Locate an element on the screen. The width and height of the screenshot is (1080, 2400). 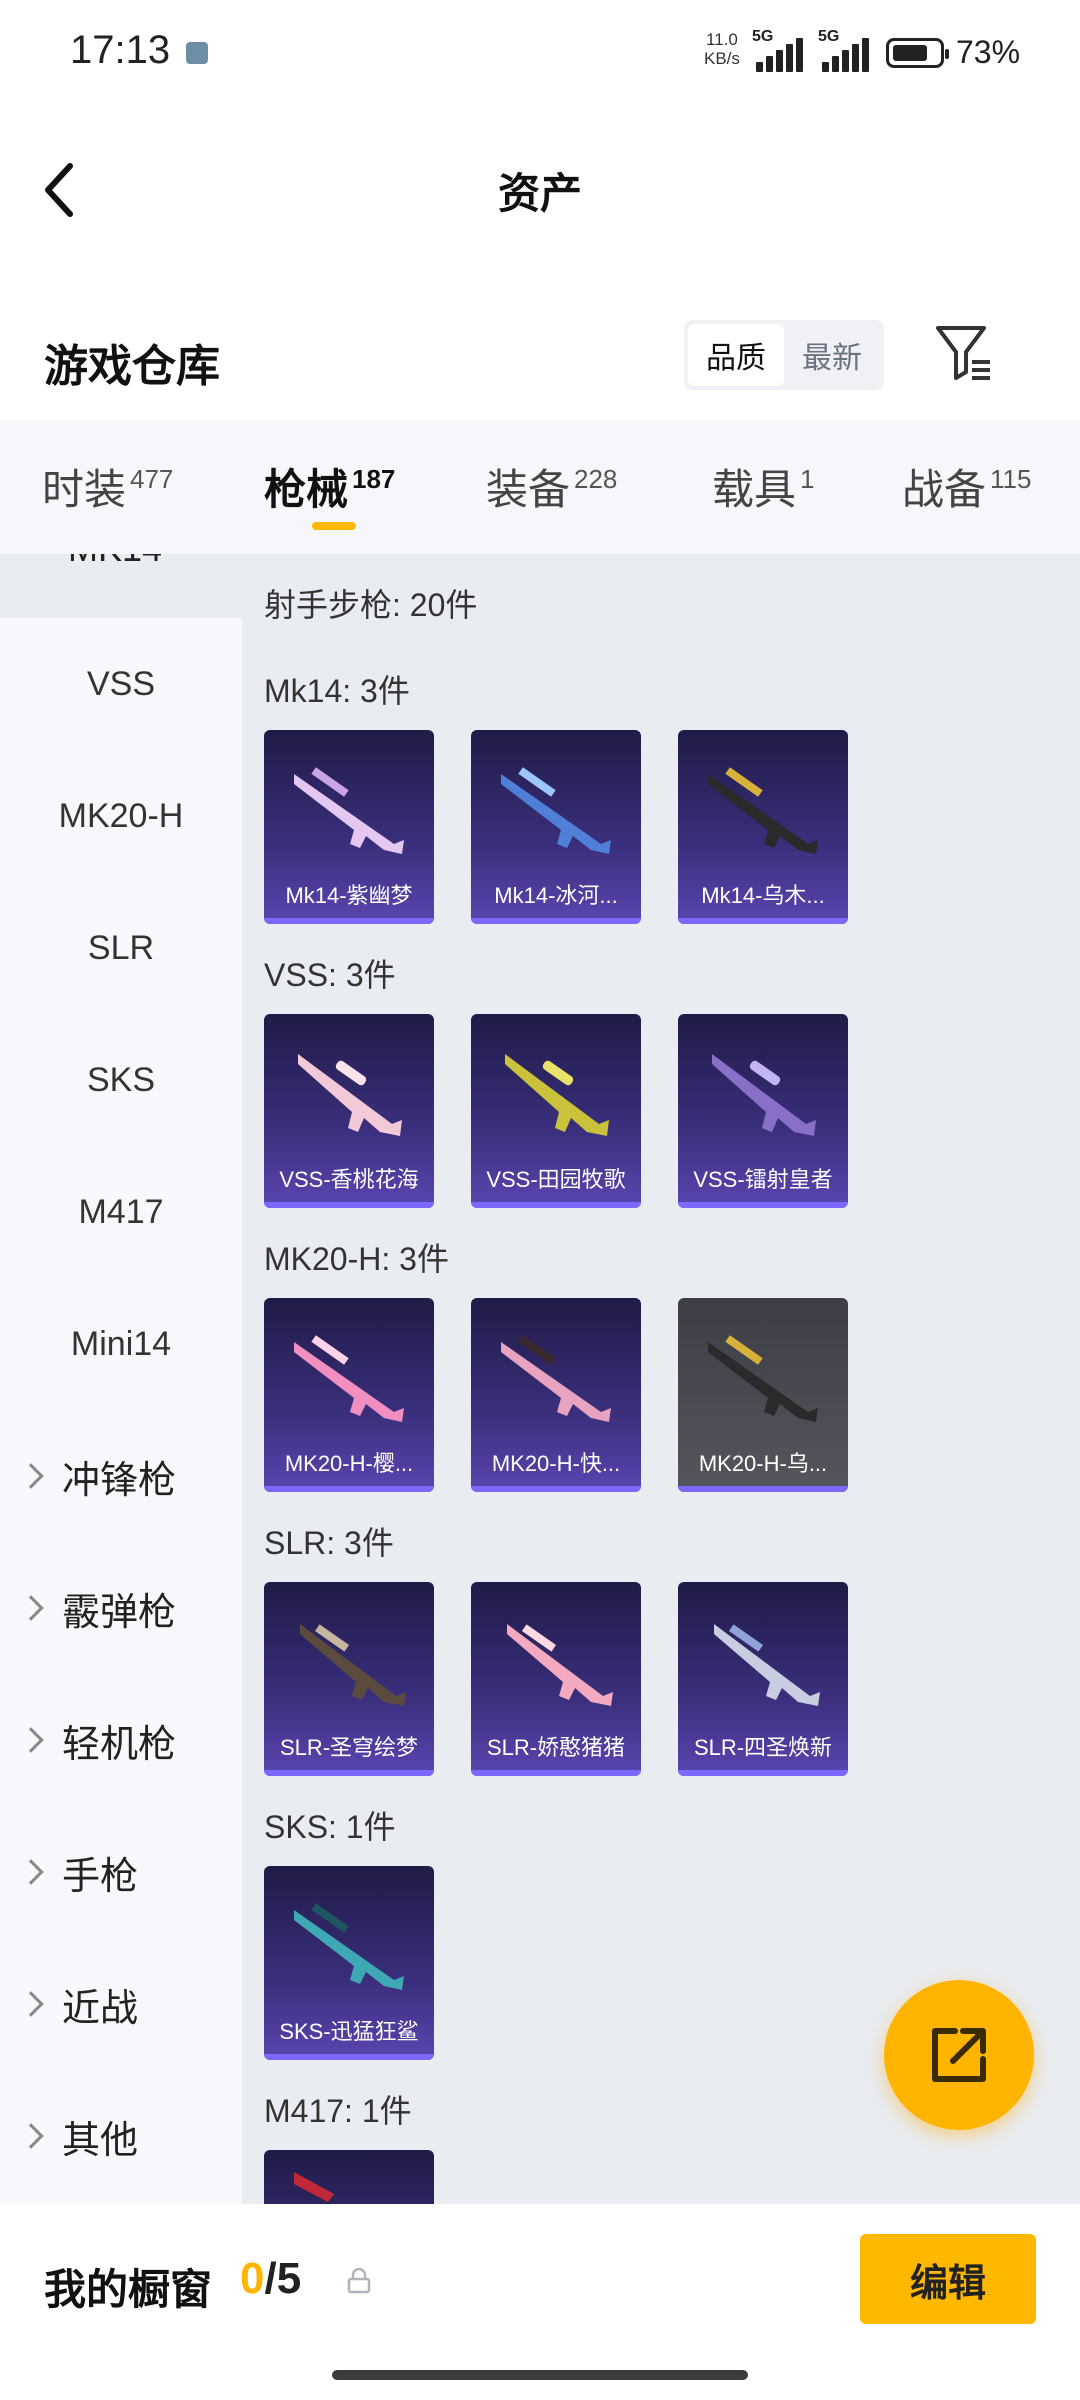
sidebar-group-label: 轻机枪 is located at coordinates (119, 1744).